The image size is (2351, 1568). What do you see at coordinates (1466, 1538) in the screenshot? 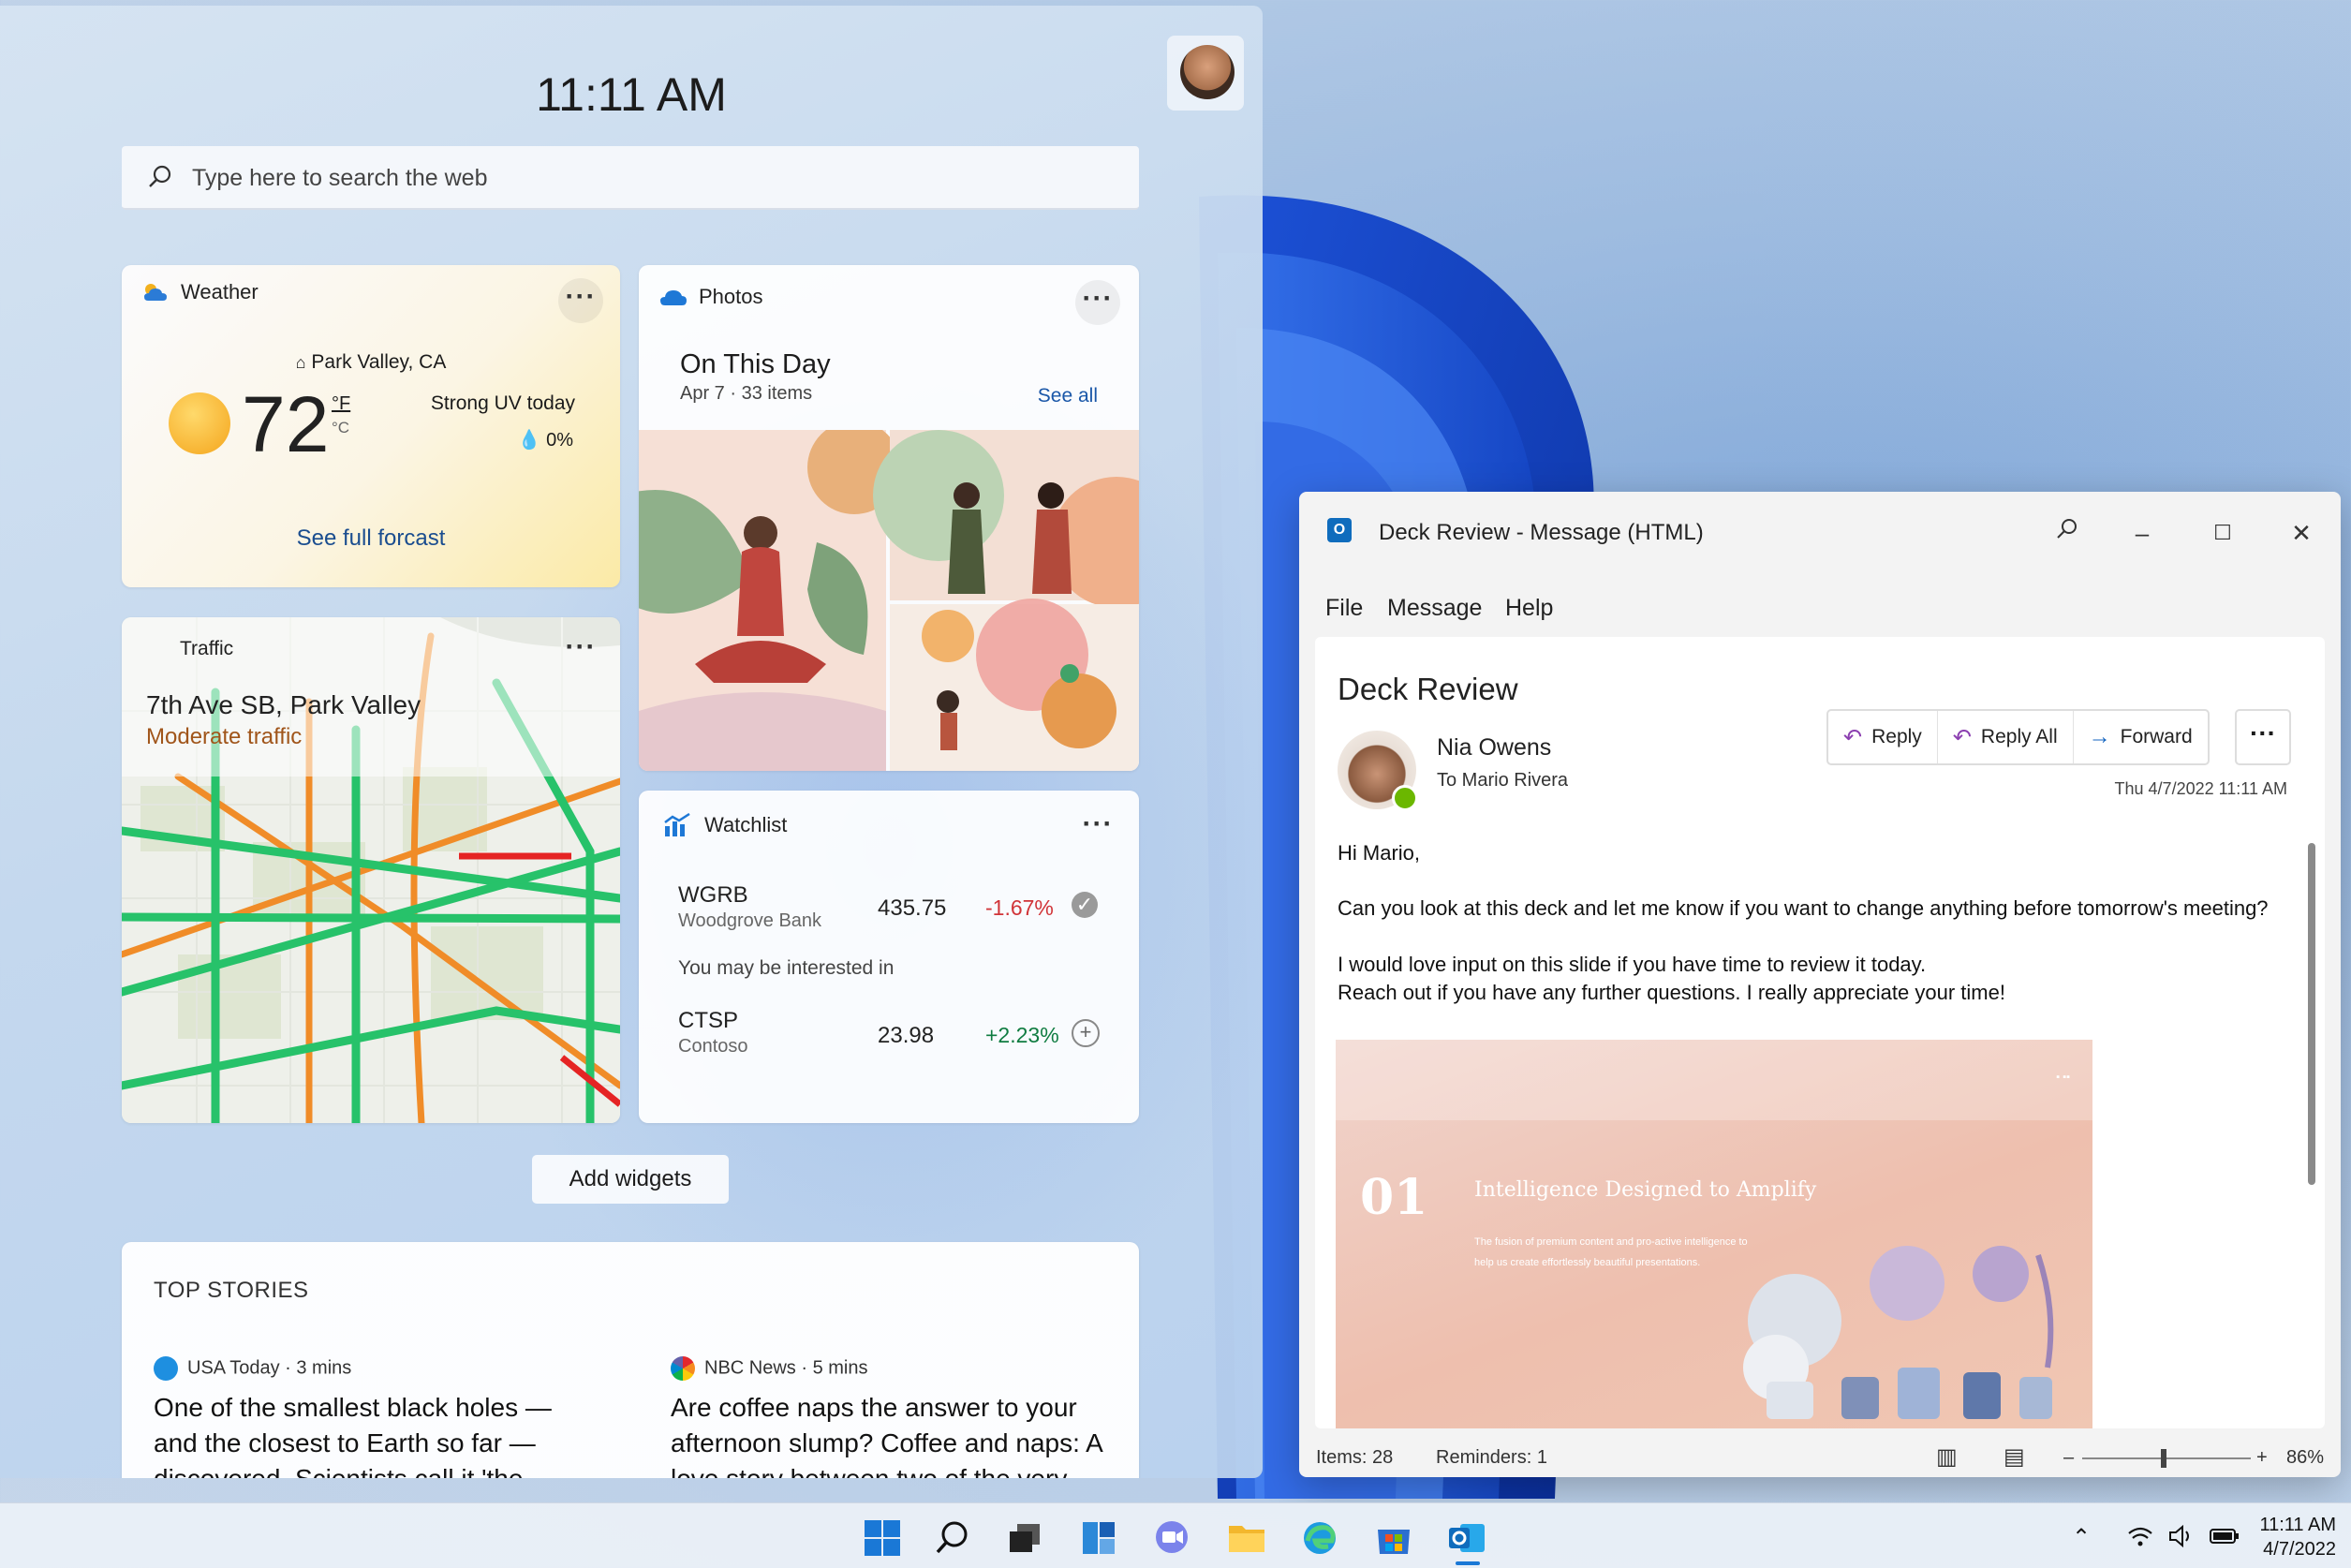
I see `outlook-taskbar-icon` at bounding box center [1466, 1538].